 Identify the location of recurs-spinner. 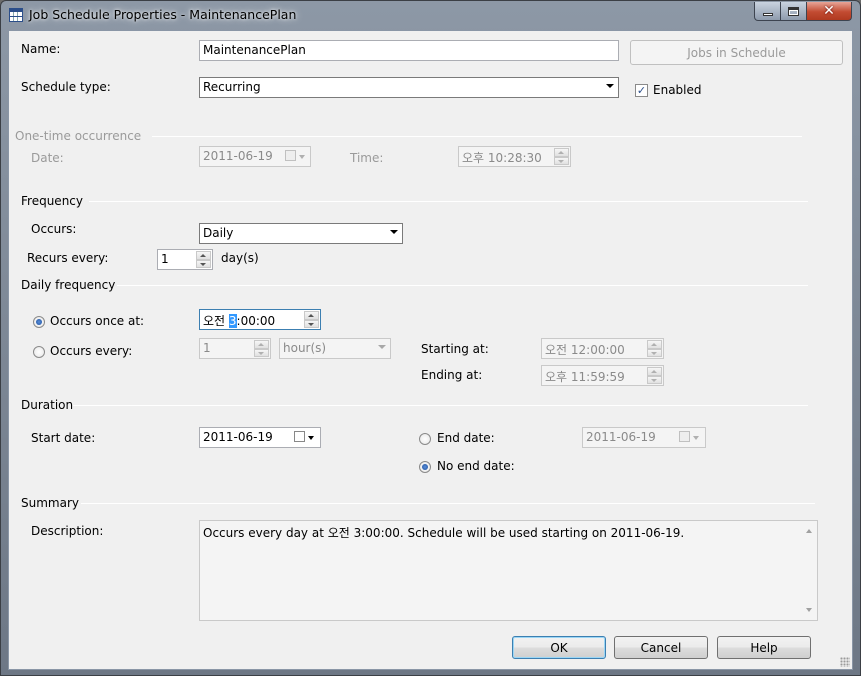
(203, 259).